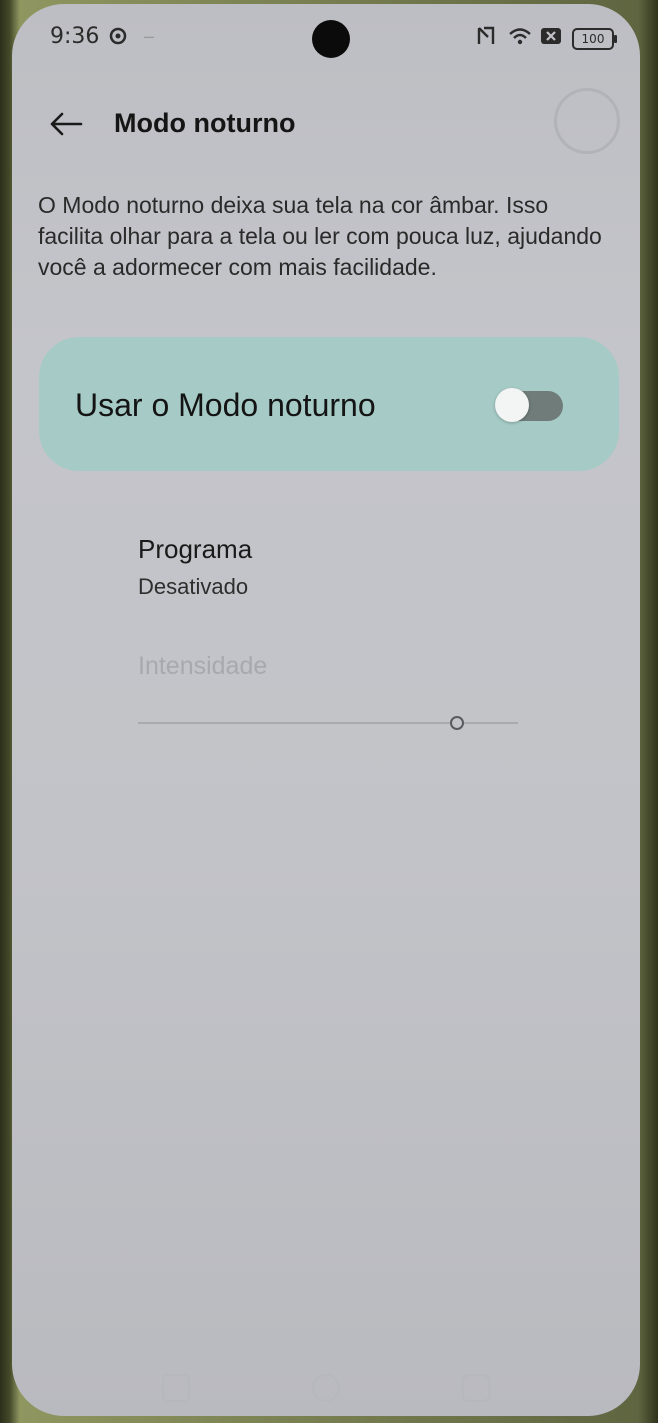 This screenshot has height=1423, width=658. I want to click on intensity-slider, so click(328, 723).